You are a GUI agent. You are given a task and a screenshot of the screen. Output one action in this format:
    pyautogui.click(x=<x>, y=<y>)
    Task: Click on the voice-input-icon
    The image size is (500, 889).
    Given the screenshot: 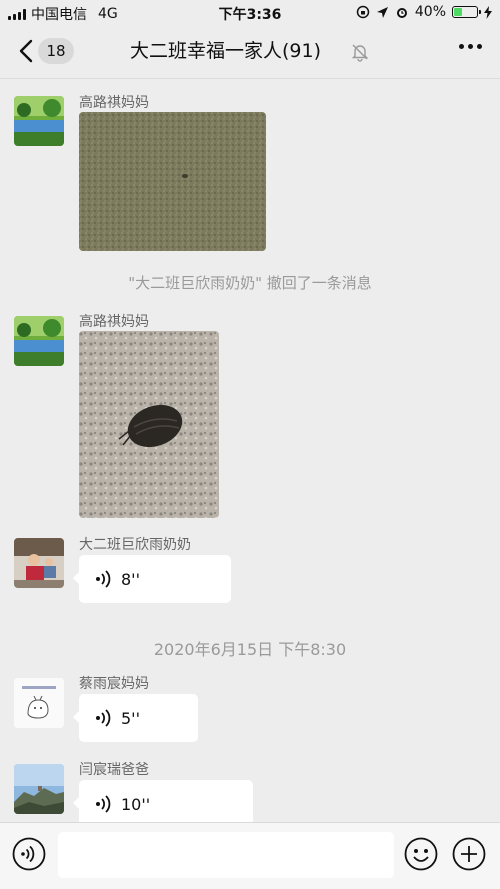 What is the action you would take?
    pyautogui.click(x=29, y=854)
    